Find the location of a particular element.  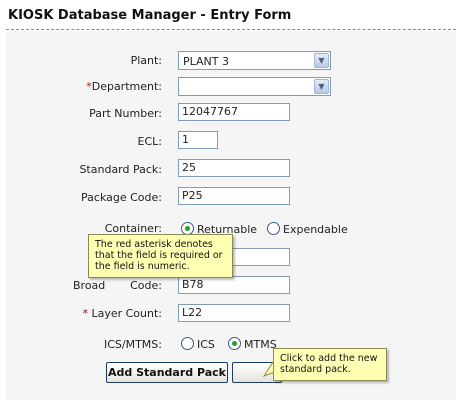

add-help-callout: Click to add the new standard pack. is located at coordinates (330, 364).